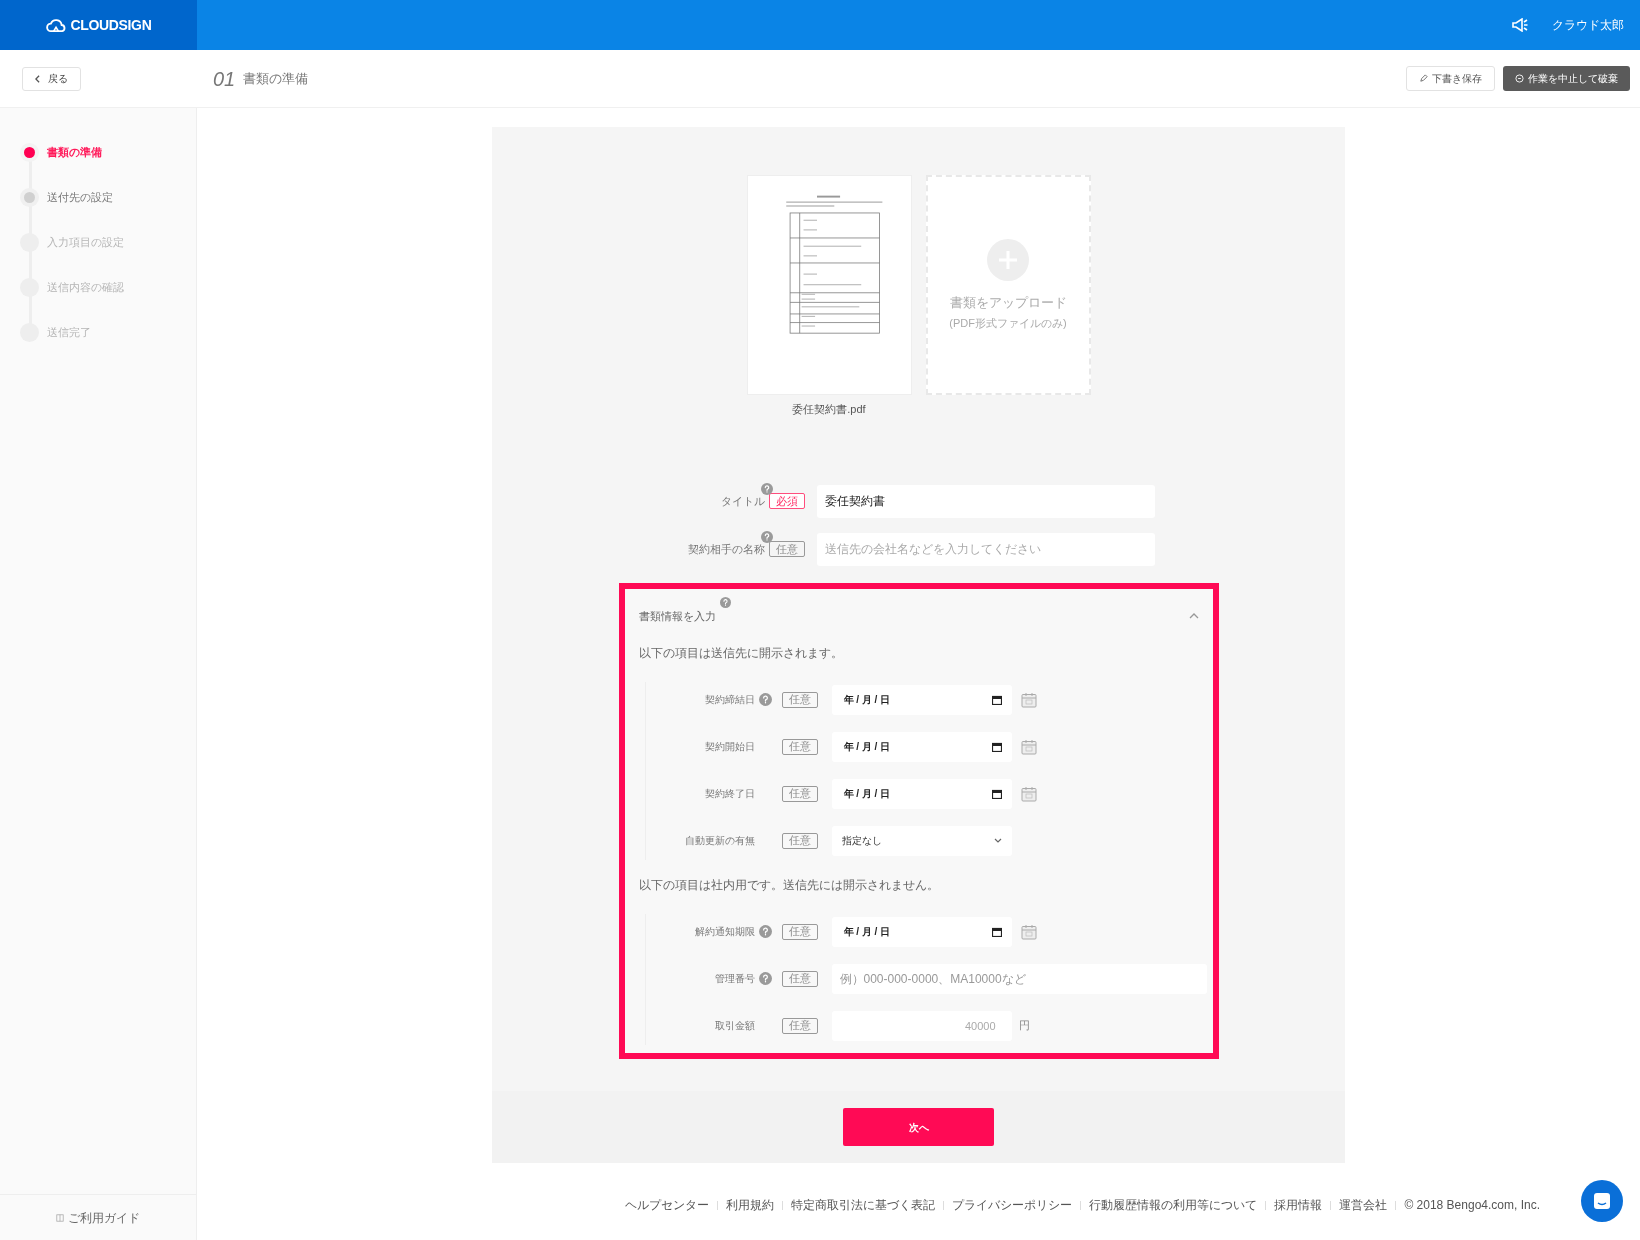 The width and height of the screenshot is (1640, 1240). I want to click on guide-link: ご利用ガイド, so click(98, 1217).